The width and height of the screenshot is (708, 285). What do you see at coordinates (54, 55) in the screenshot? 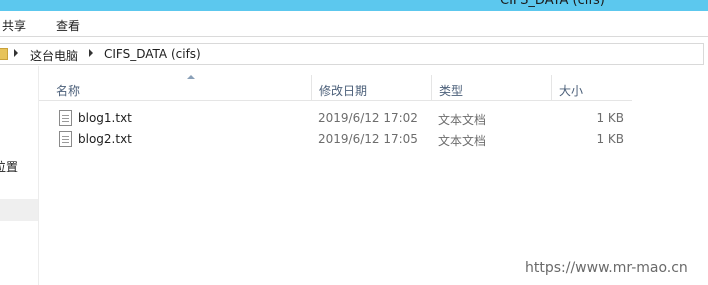
I see `breadcrumb-this-pc: 这台电脑` at bounding box center [54, 55].